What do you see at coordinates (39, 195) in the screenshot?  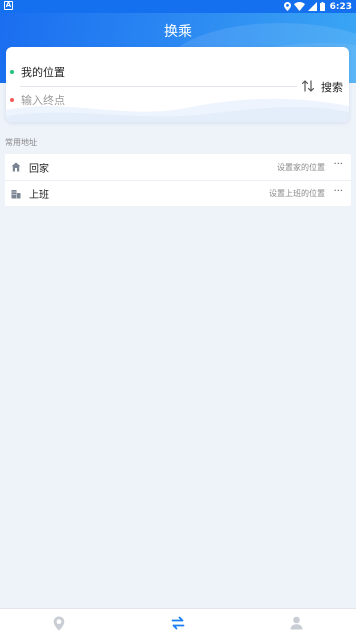 I see `address-name: 上班` at bounding box center [39, 195].